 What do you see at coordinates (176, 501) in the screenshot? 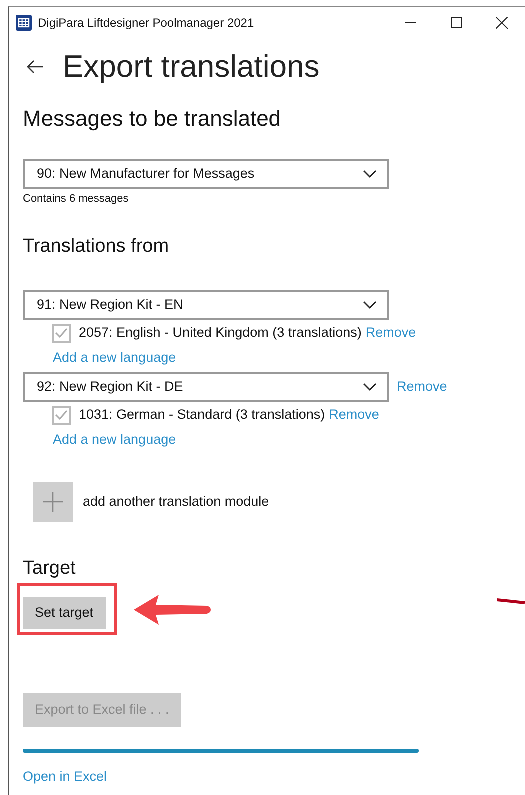
I see `add-module-label: add another translation module` at bounding box center [176, 501].